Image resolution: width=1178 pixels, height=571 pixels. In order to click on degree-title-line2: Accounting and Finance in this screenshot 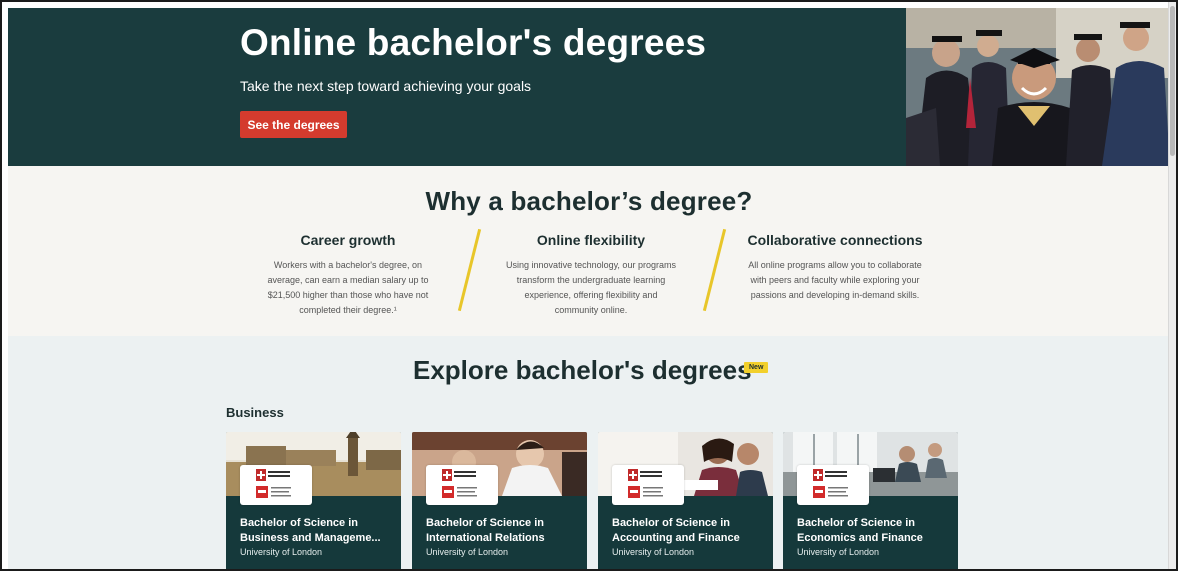, I will do `click(676, 538)`.